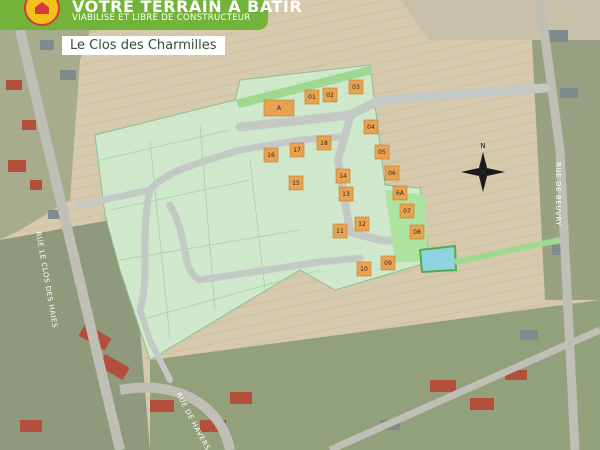 The image size is (600, 450). What do you see at coordinates (382, 152) in the screenshot?
I see `plot-label-05: 05` at bounding box center [382, 152].